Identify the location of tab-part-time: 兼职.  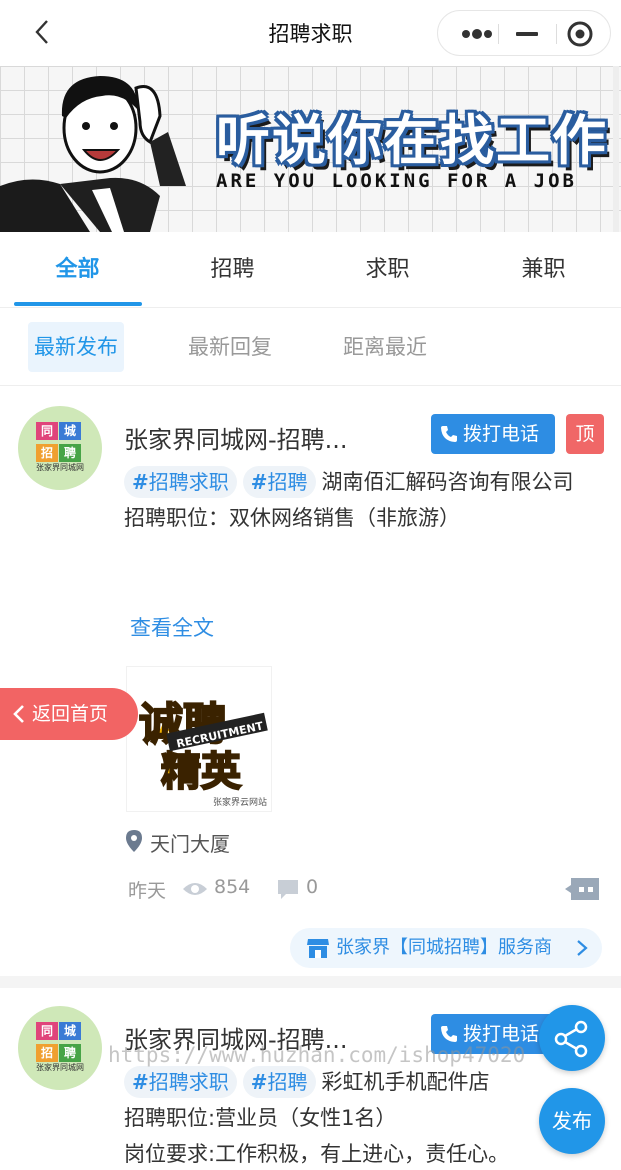
(543, 270).